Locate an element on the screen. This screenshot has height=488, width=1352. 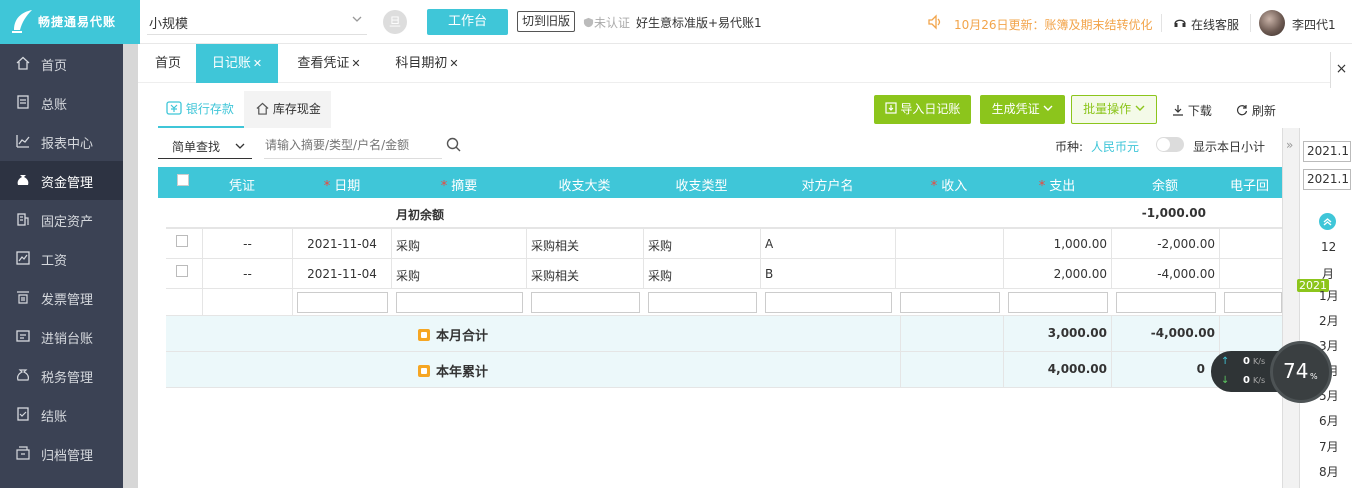
company-name: 小规模 is located at coordinates (169, 24).